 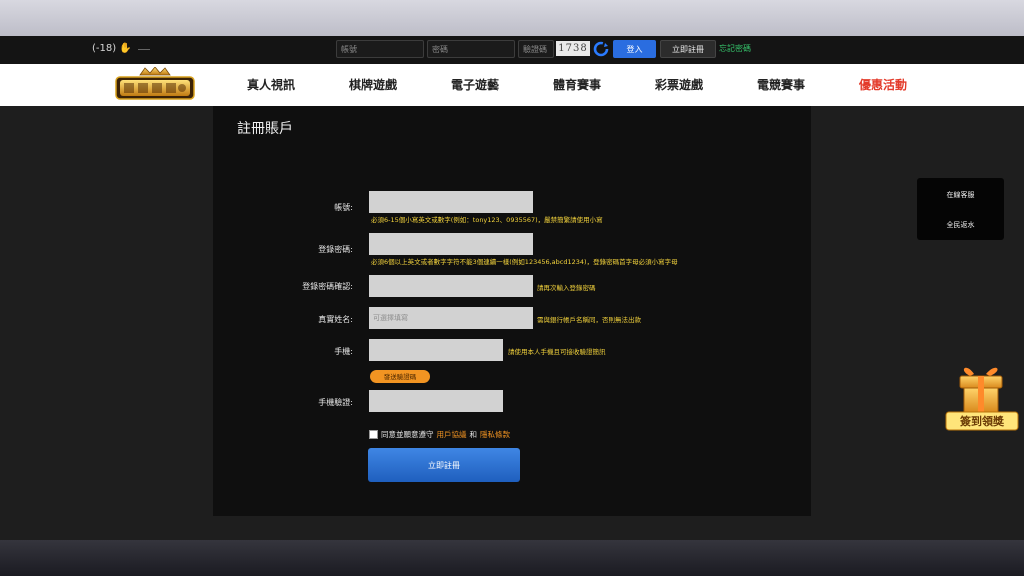 I want to click on account-label: 帳號:, so click(x=343, y=207).